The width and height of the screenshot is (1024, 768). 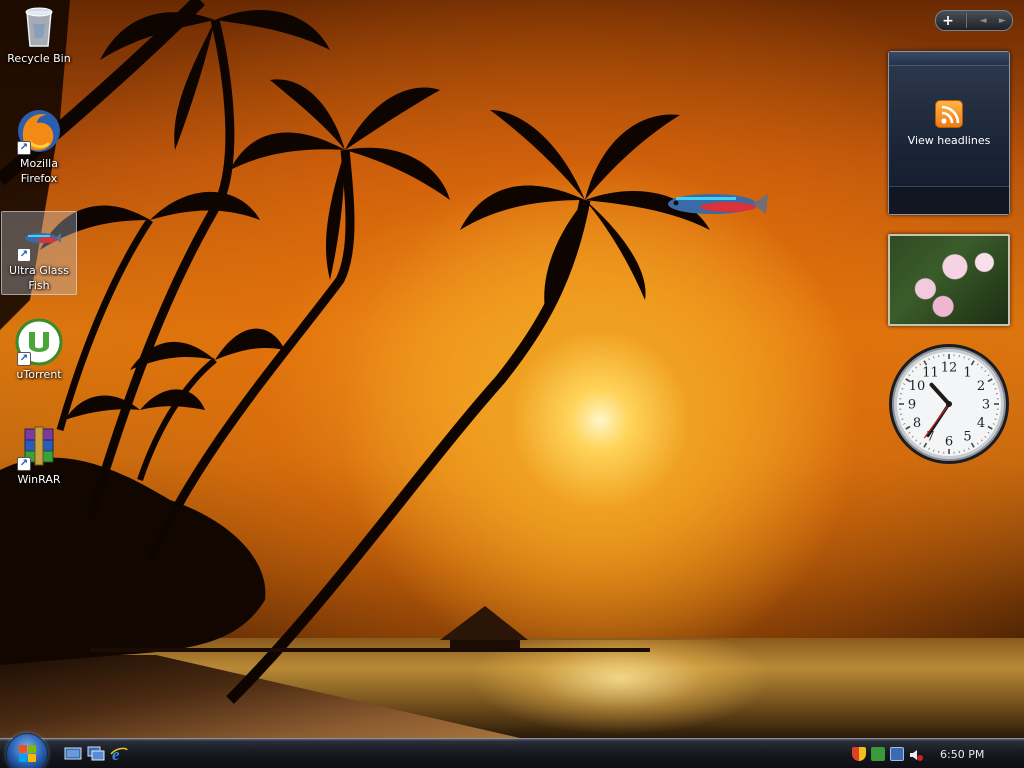 I want to click on clock-numeral: 5, so click(x=967, y=437).